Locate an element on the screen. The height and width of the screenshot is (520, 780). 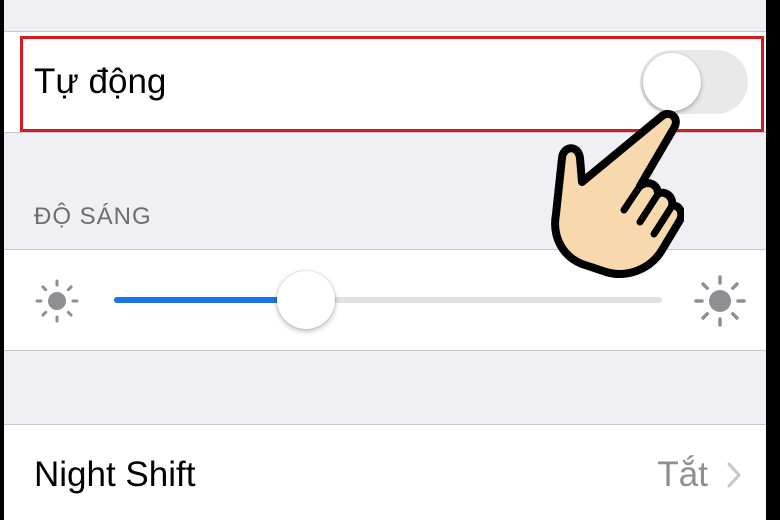
chevron-right-icon is located at coordinates (734, 475).